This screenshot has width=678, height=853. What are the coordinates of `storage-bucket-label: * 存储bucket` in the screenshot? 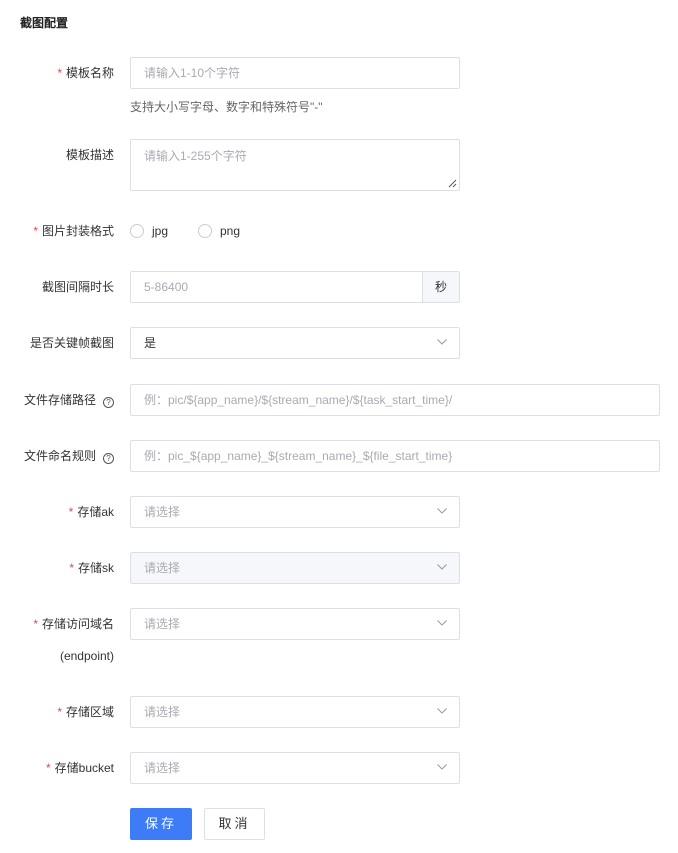 It's located at (80, 768).